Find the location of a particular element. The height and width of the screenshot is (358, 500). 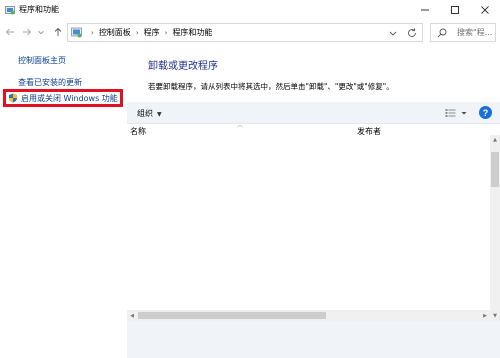

details-pane is located at coordinates (313, 339).